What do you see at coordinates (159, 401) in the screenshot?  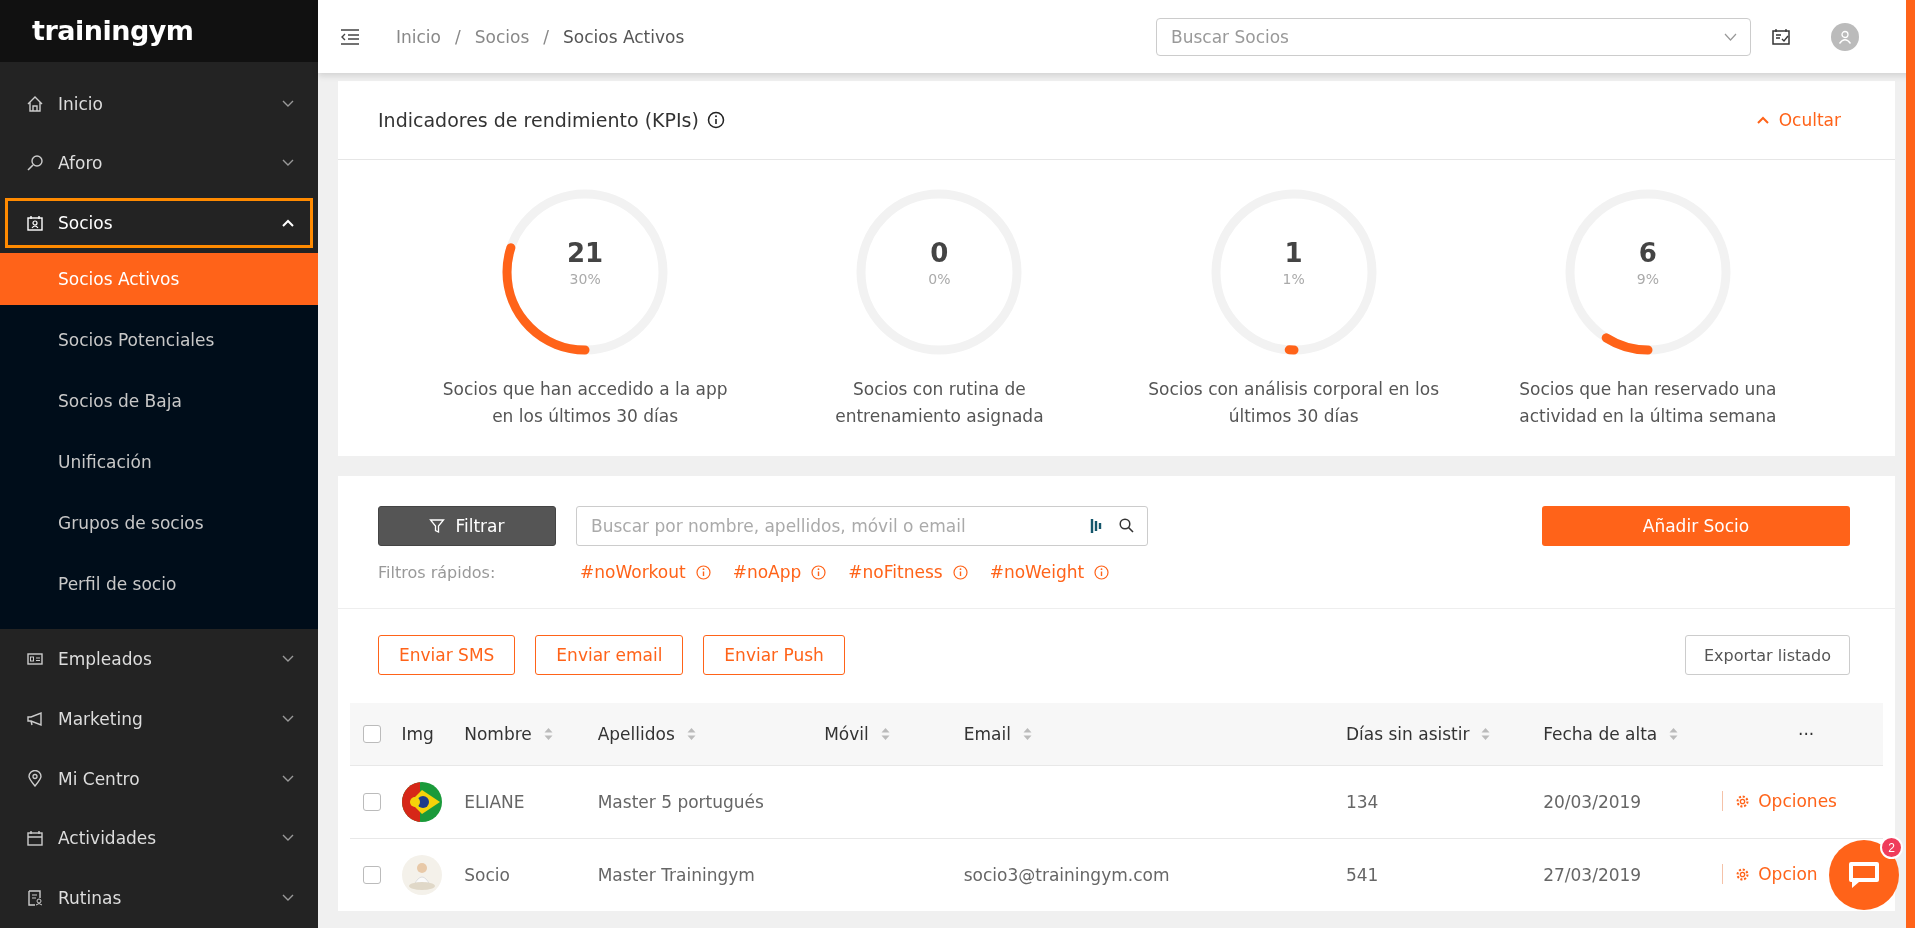 I see `submenu-item: Socios de Baja` at bounding box center [159, 401].